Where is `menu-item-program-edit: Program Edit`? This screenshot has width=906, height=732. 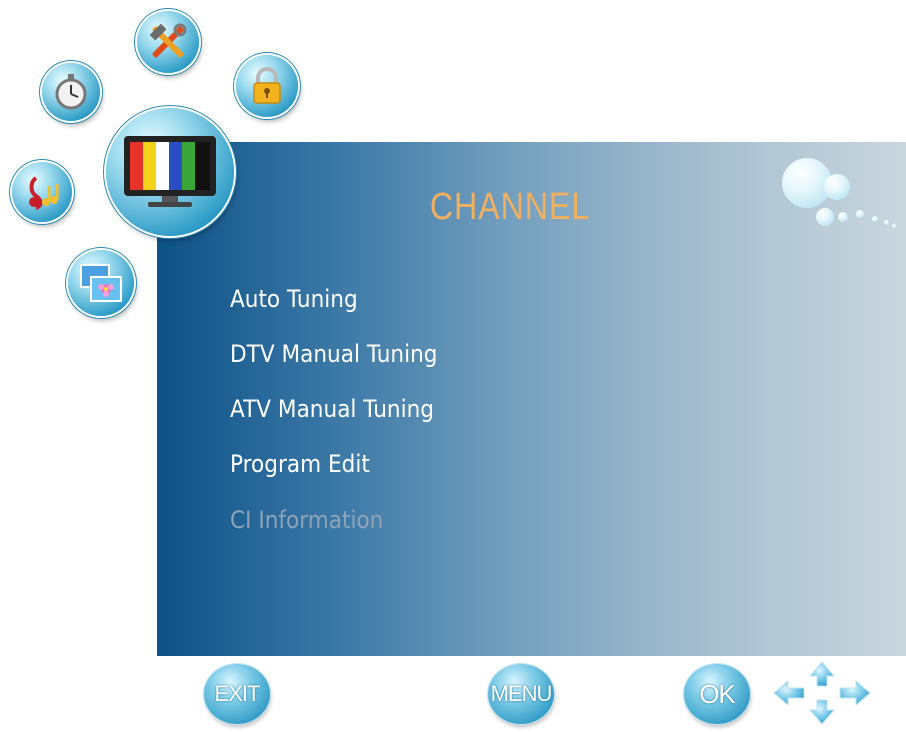
menu-item-program-edit: Program Edit is located at coordinates (300, 464).